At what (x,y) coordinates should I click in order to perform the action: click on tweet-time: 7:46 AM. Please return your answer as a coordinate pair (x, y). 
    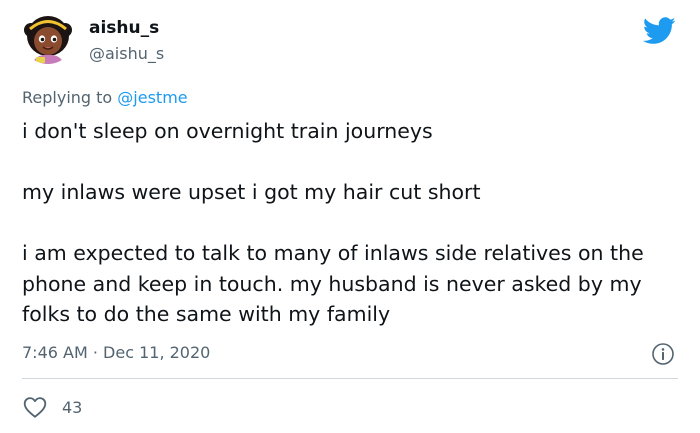
    Looking at the image, I should click on (55, 352).